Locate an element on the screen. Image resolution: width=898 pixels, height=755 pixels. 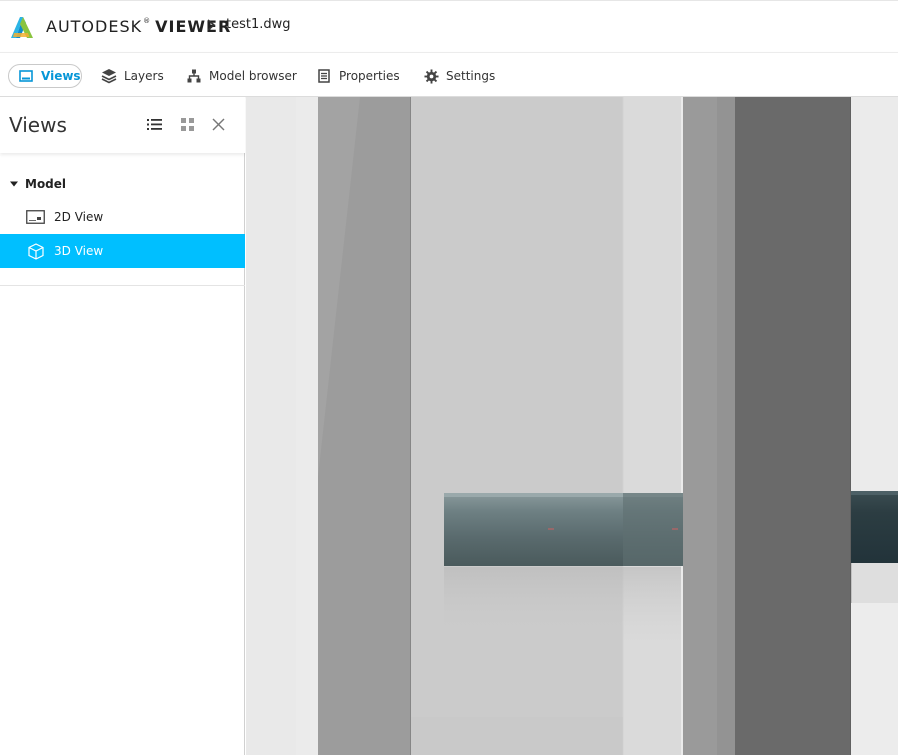
tree-group-label: Model is located at coordinates (46, 183).